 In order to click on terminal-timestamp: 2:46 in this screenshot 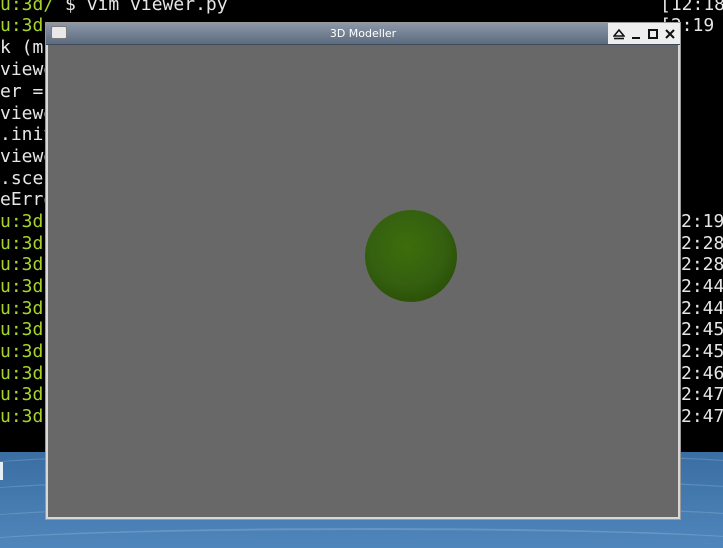, I will do `click(702, 373)`.